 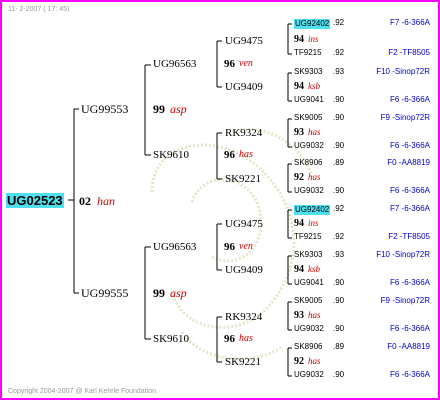 I want to click on root-id: UG02523, so click(x=35, y=200).